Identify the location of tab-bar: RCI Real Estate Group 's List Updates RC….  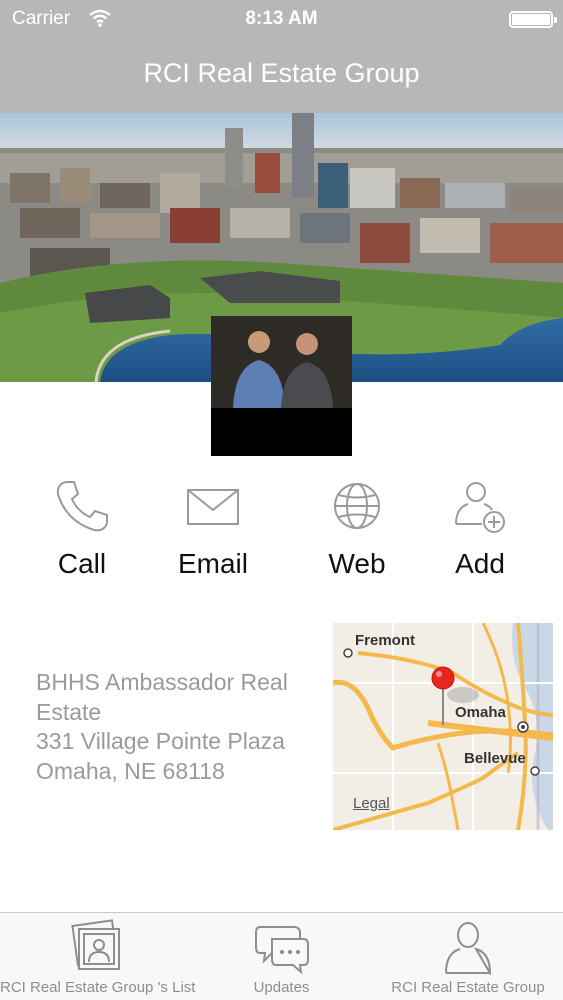
(281, 956).